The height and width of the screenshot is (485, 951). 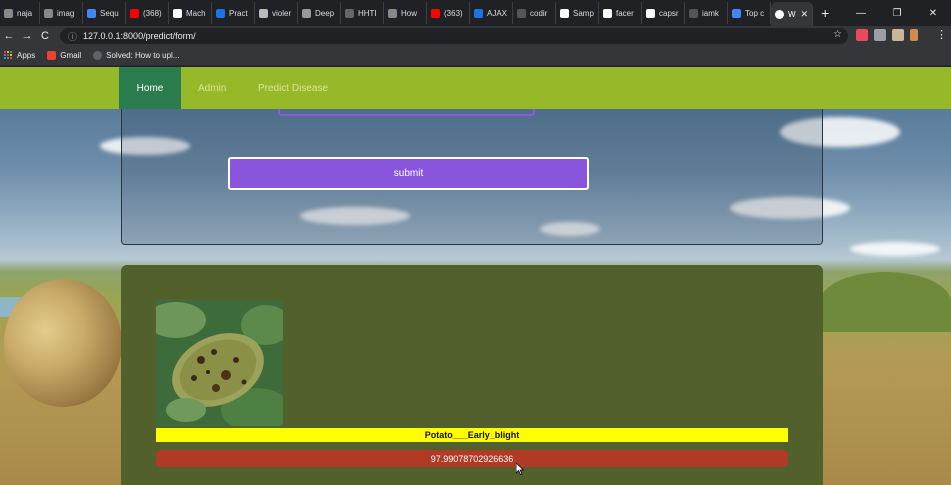 I want to click on browser-tab: facer, so click(x=620, y=13).